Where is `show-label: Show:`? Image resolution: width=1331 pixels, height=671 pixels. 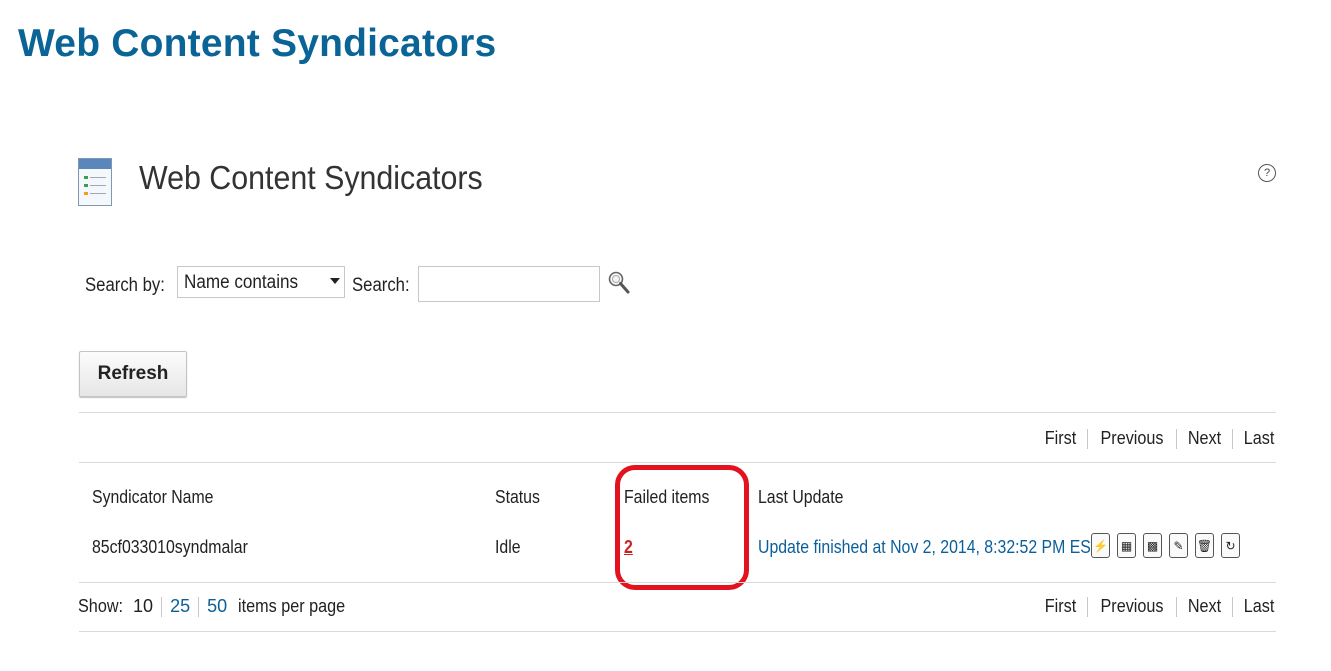 show-label: Show: is located at coordinates (101, 606).